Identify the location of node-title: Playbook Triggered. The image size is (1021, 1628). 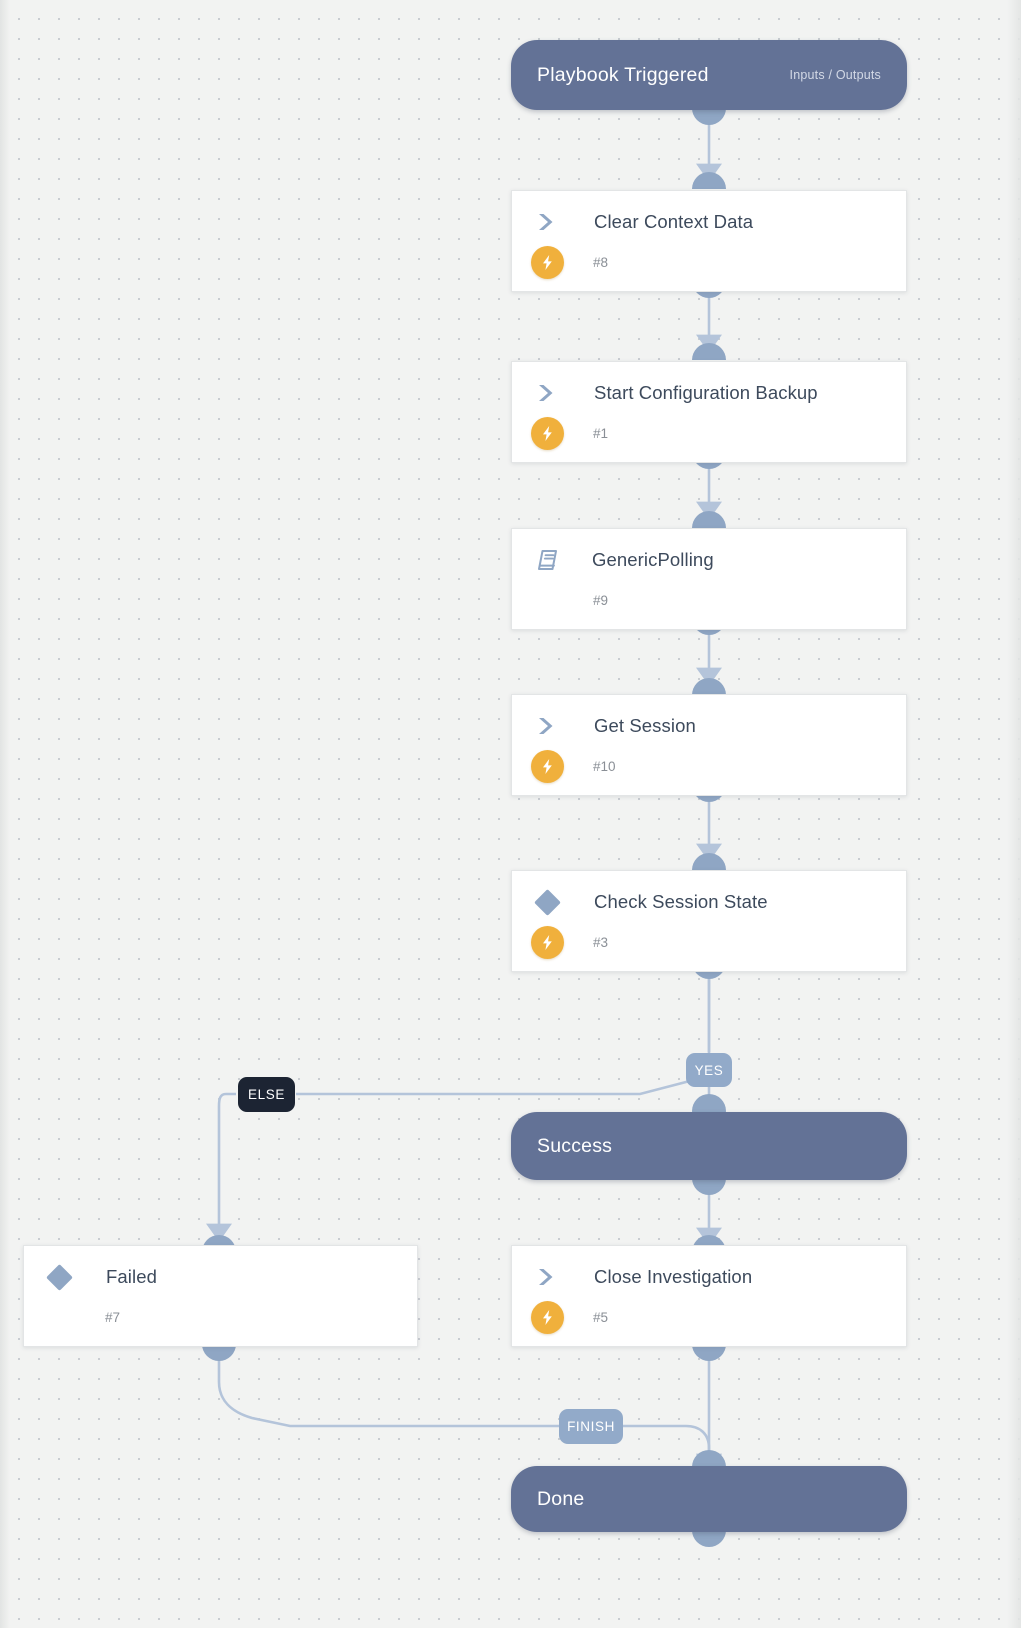
(623, 74).